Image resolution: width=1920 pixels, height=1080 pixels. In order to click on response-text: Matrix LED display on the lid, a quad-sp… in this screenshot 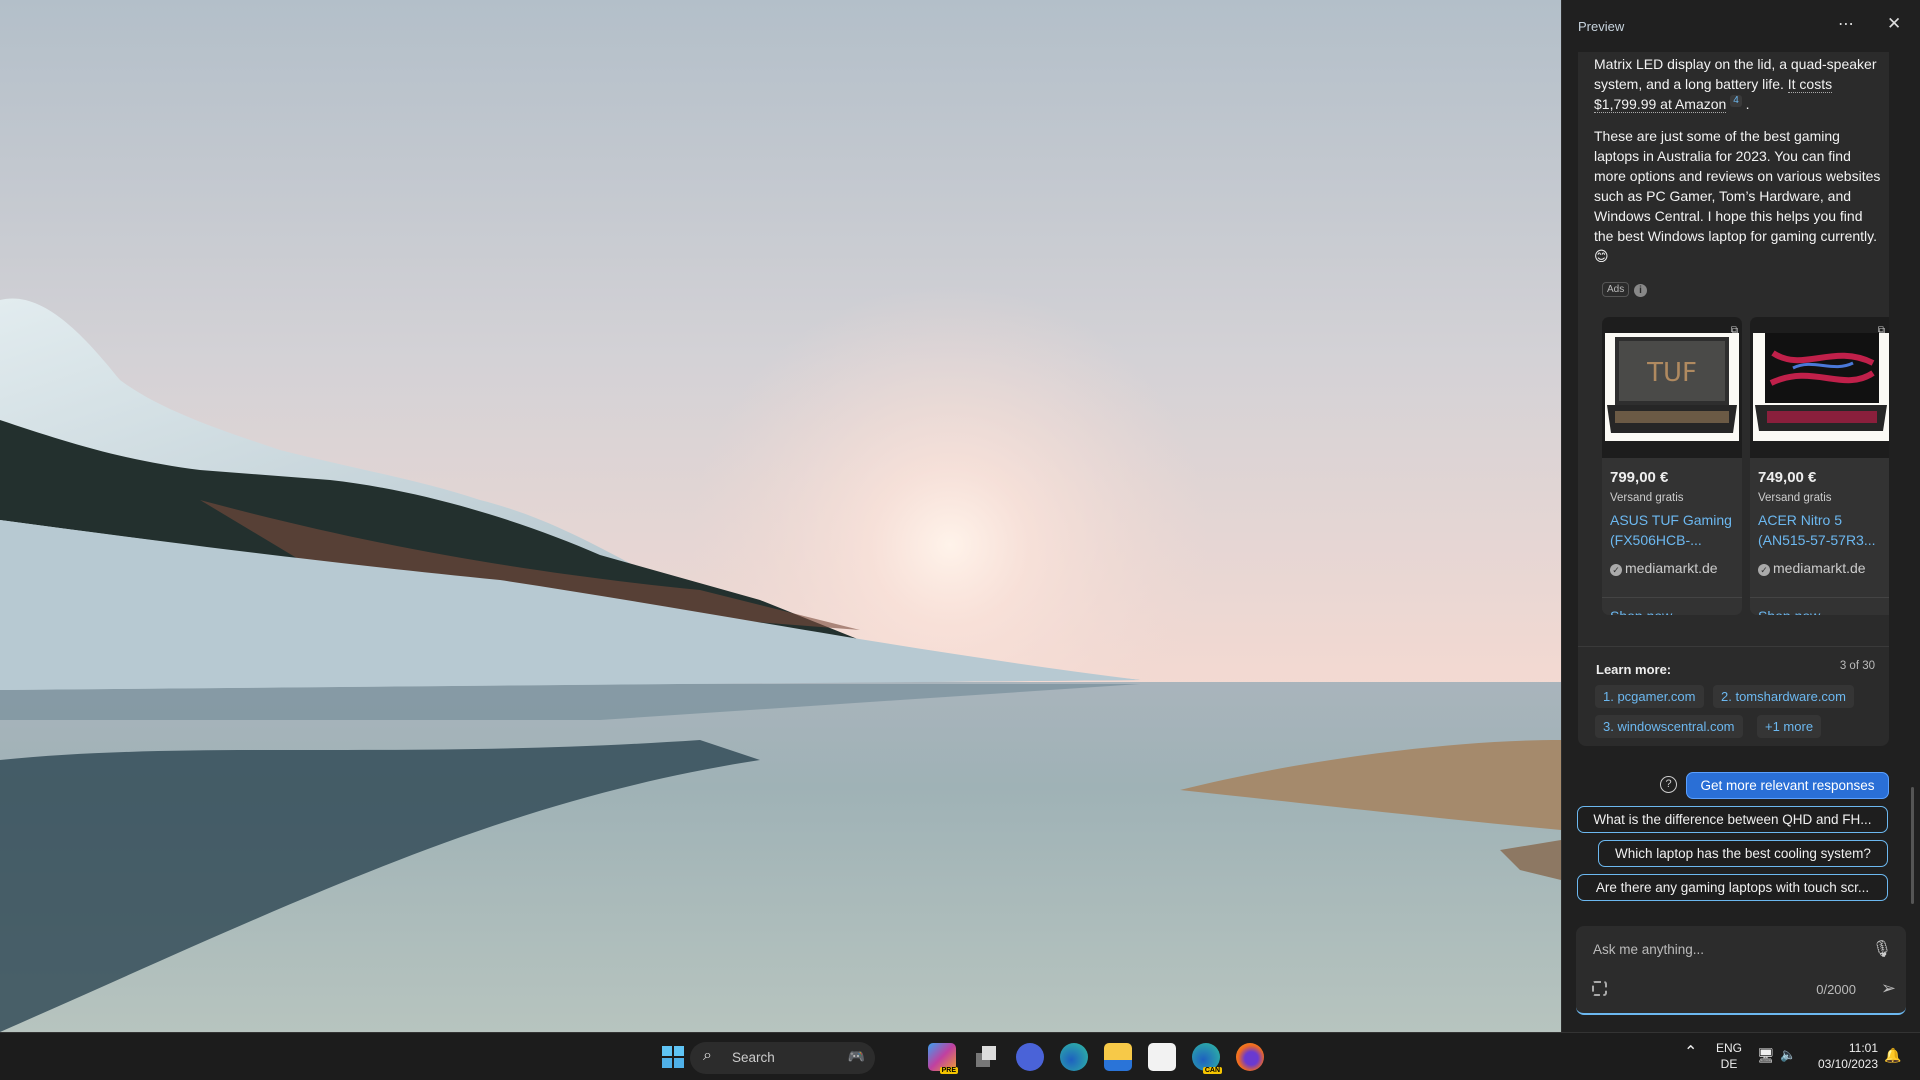, I will do `click(1739, 166)`.